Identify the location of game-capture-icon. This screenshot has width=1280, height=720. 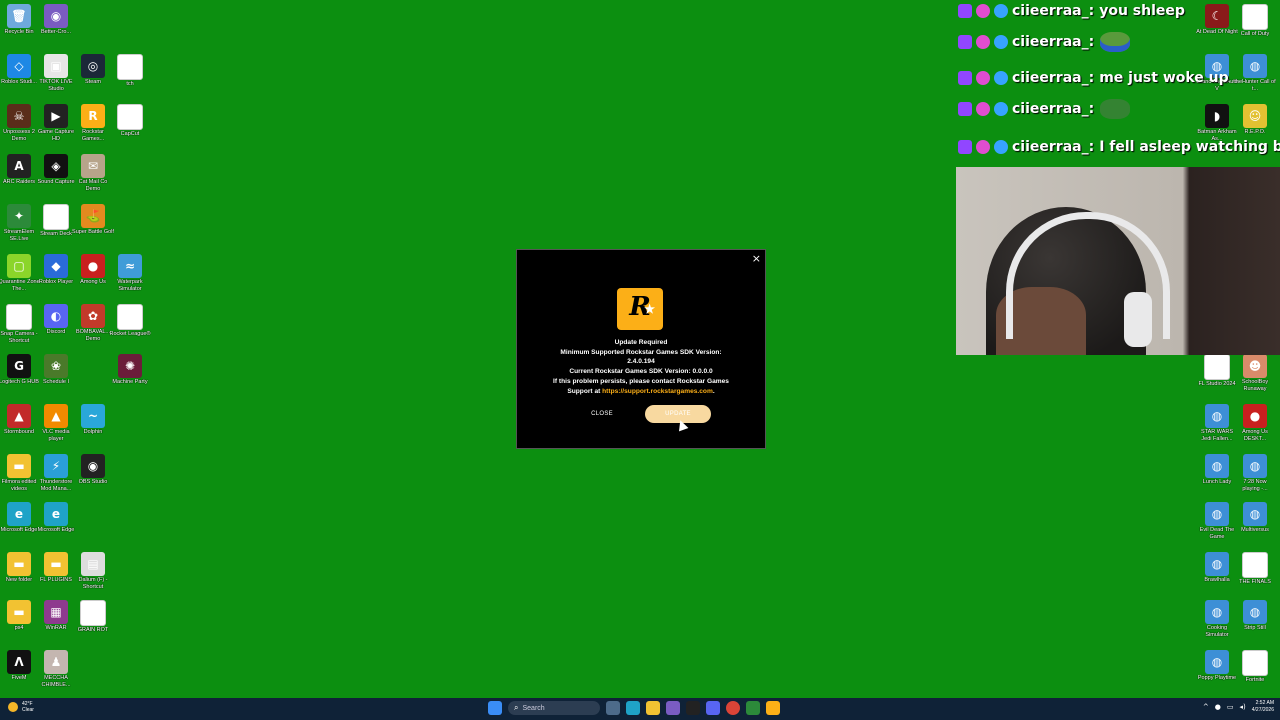
(693, 708).